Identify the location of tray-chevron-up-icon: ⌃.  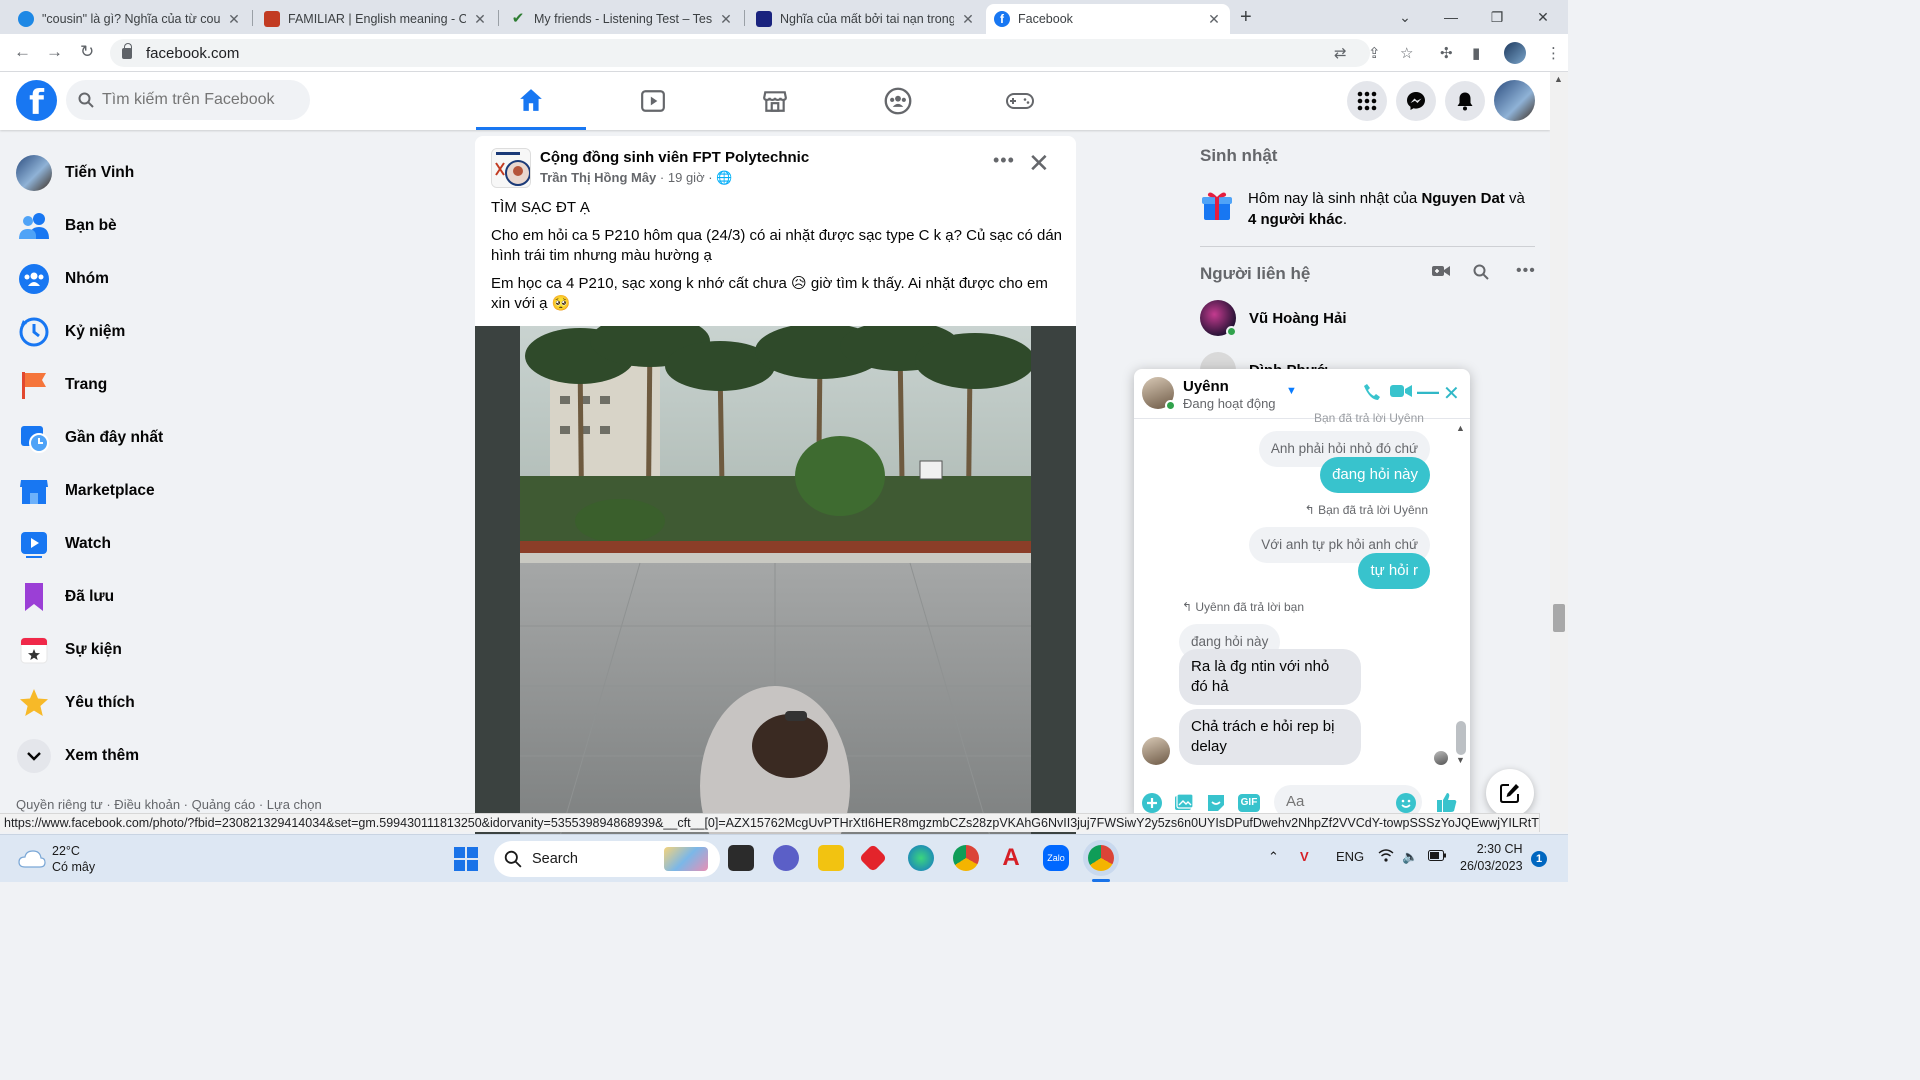
(1273, 857).